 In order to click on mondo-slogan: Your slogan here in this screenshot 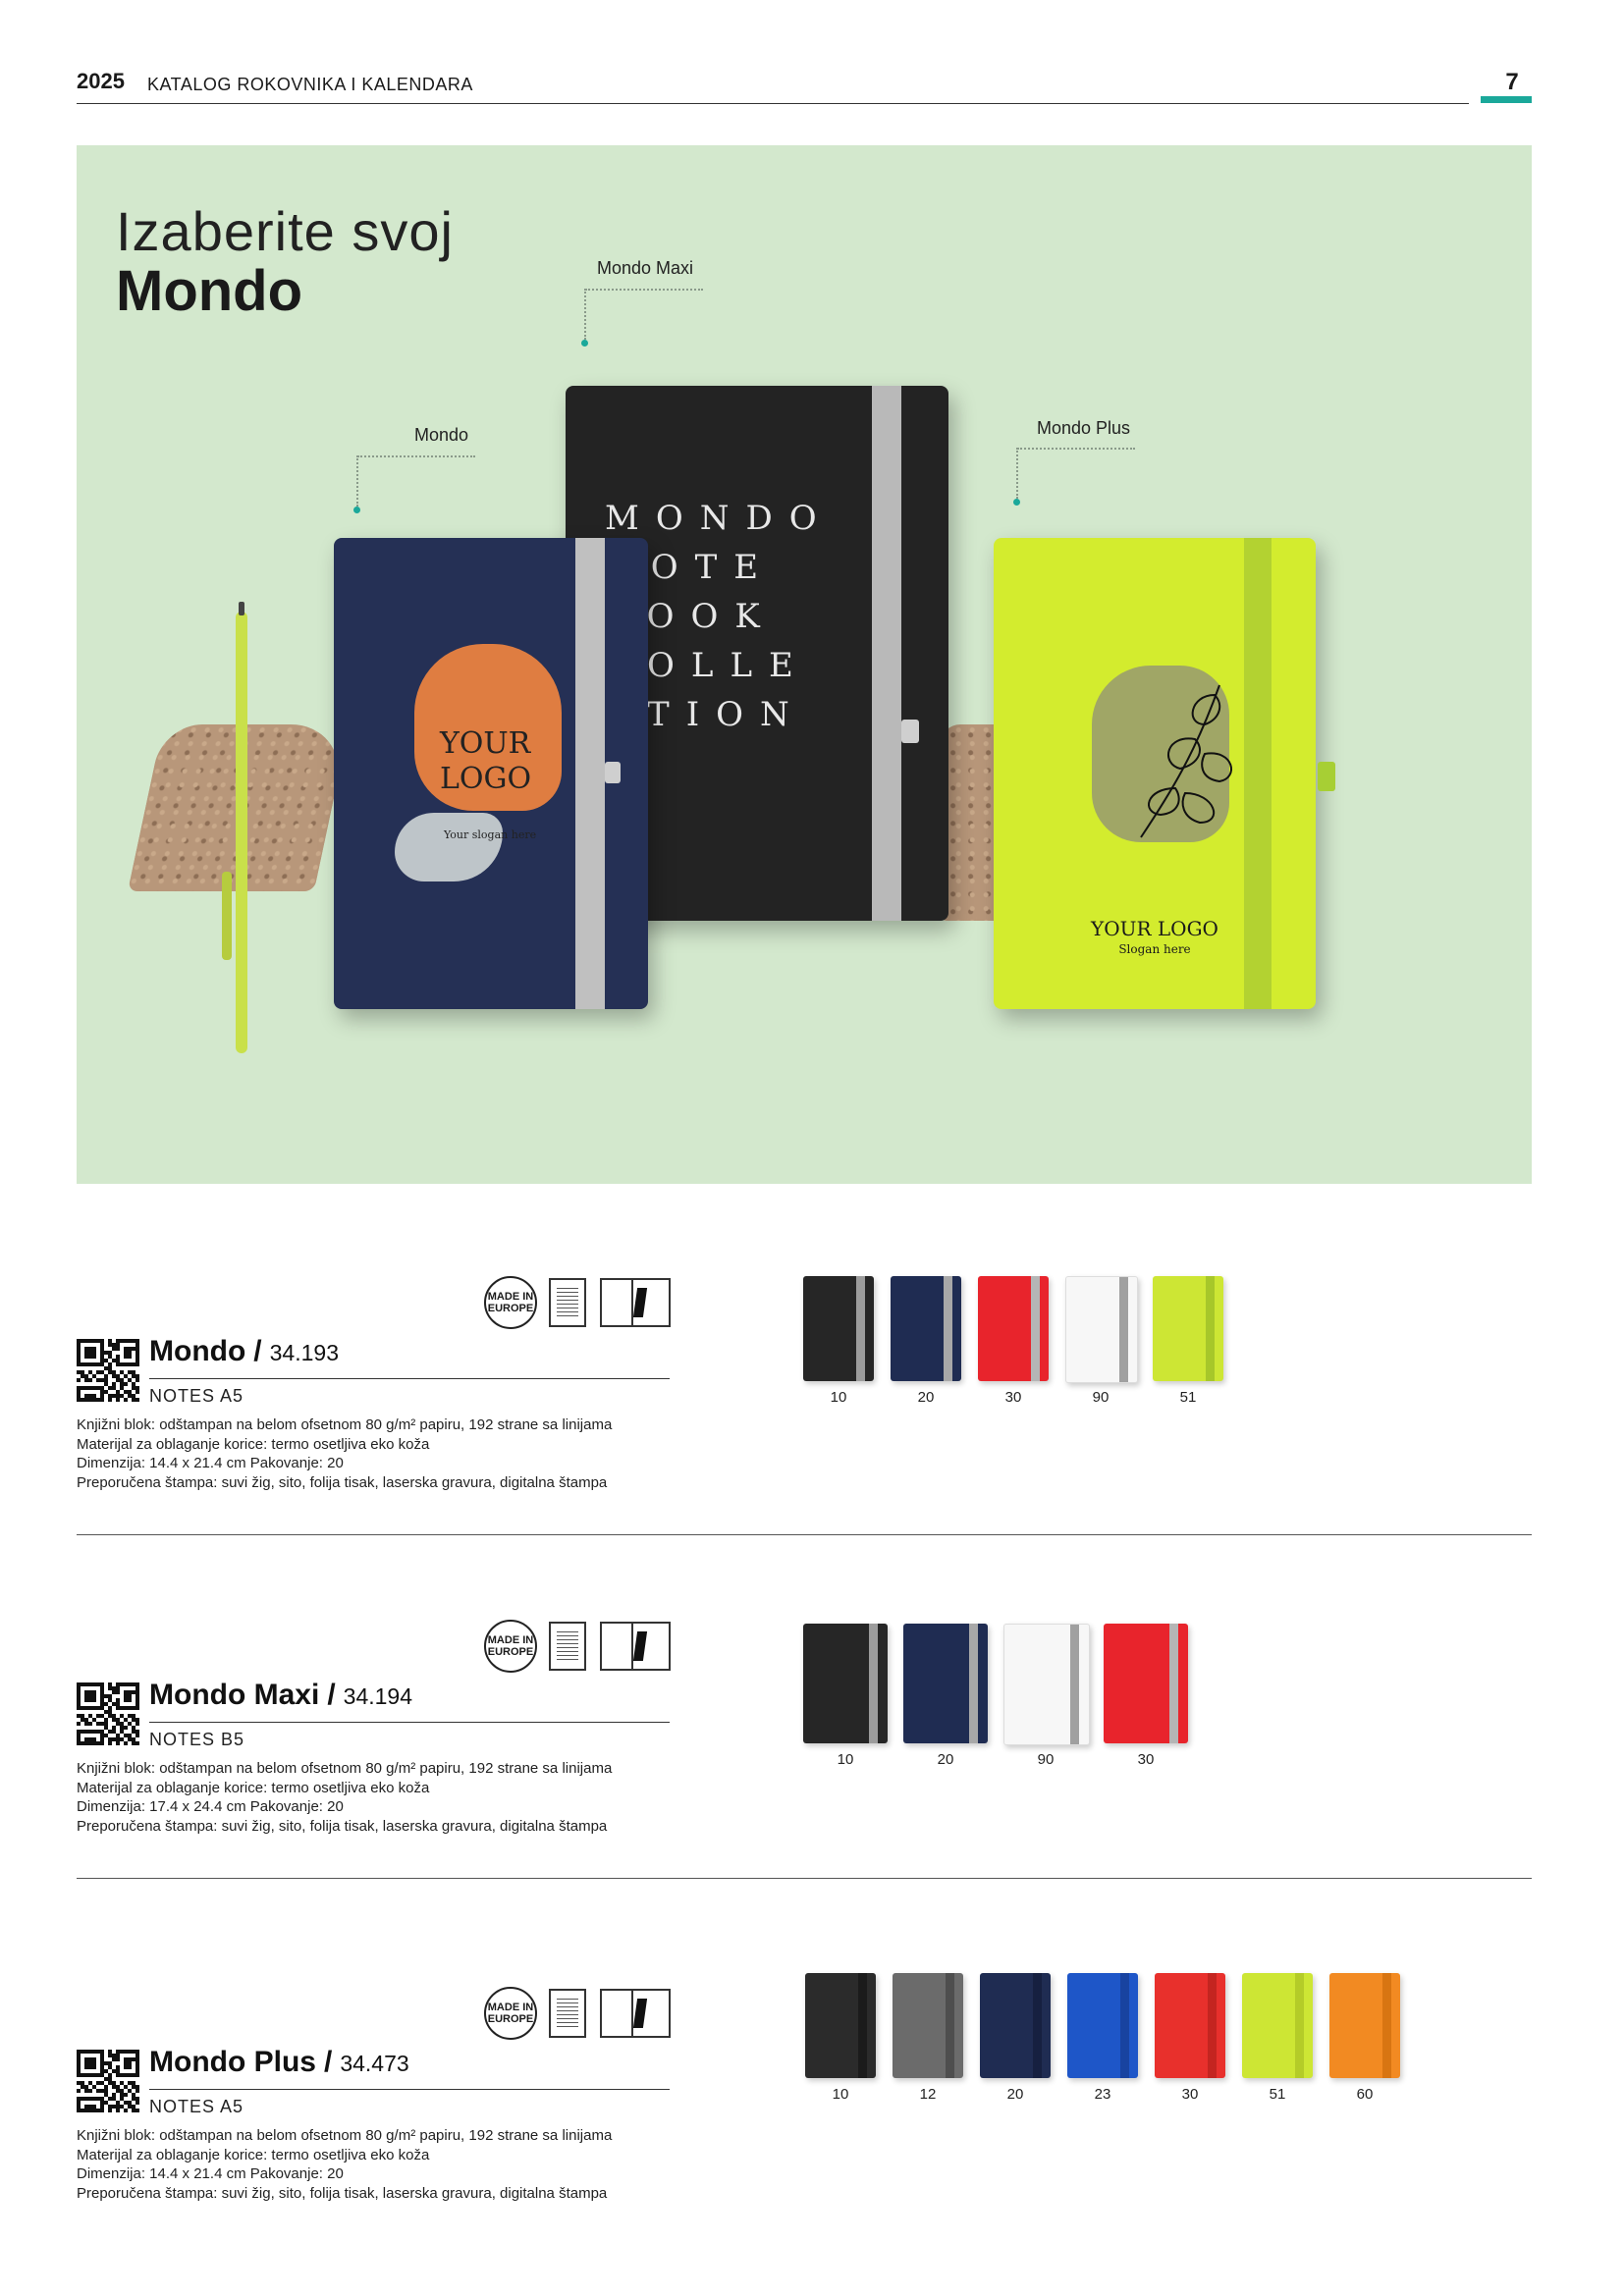, I will do `click(490, 835)`.